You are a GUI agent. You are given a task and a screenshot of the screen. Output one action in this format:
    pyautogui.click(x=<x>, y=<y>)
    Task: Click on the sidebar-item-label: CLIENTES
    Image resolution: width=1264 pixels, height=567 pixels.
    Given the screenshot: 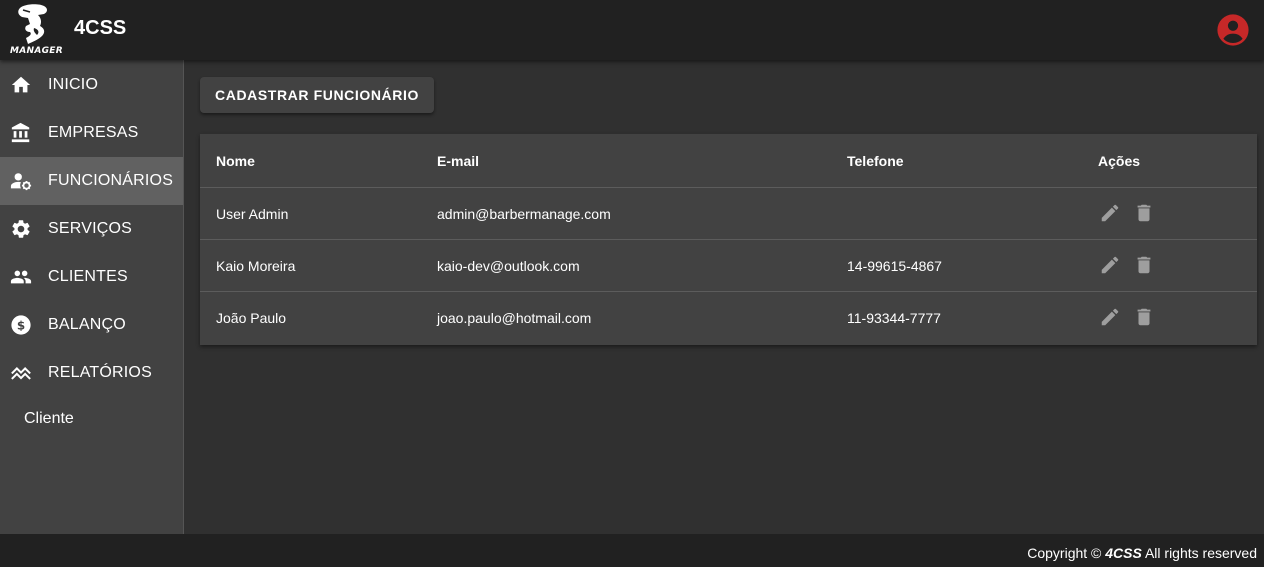 What is the action you would take?
    pyautogui.click(x=88, y=276)
    